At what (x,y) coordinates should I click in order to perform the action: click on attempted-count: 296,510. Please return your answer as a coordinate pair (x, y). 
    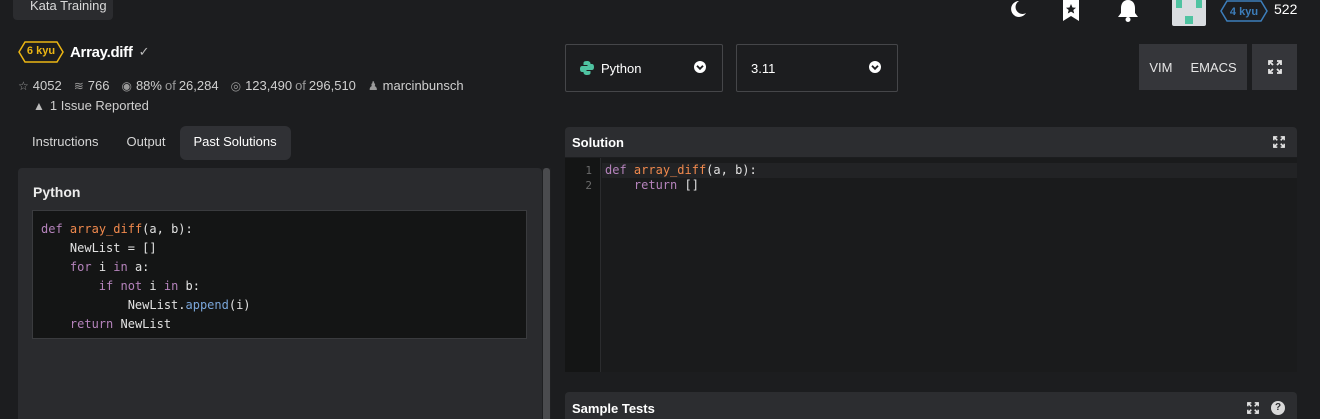
    Looking at the image, I should click on (332, 85).